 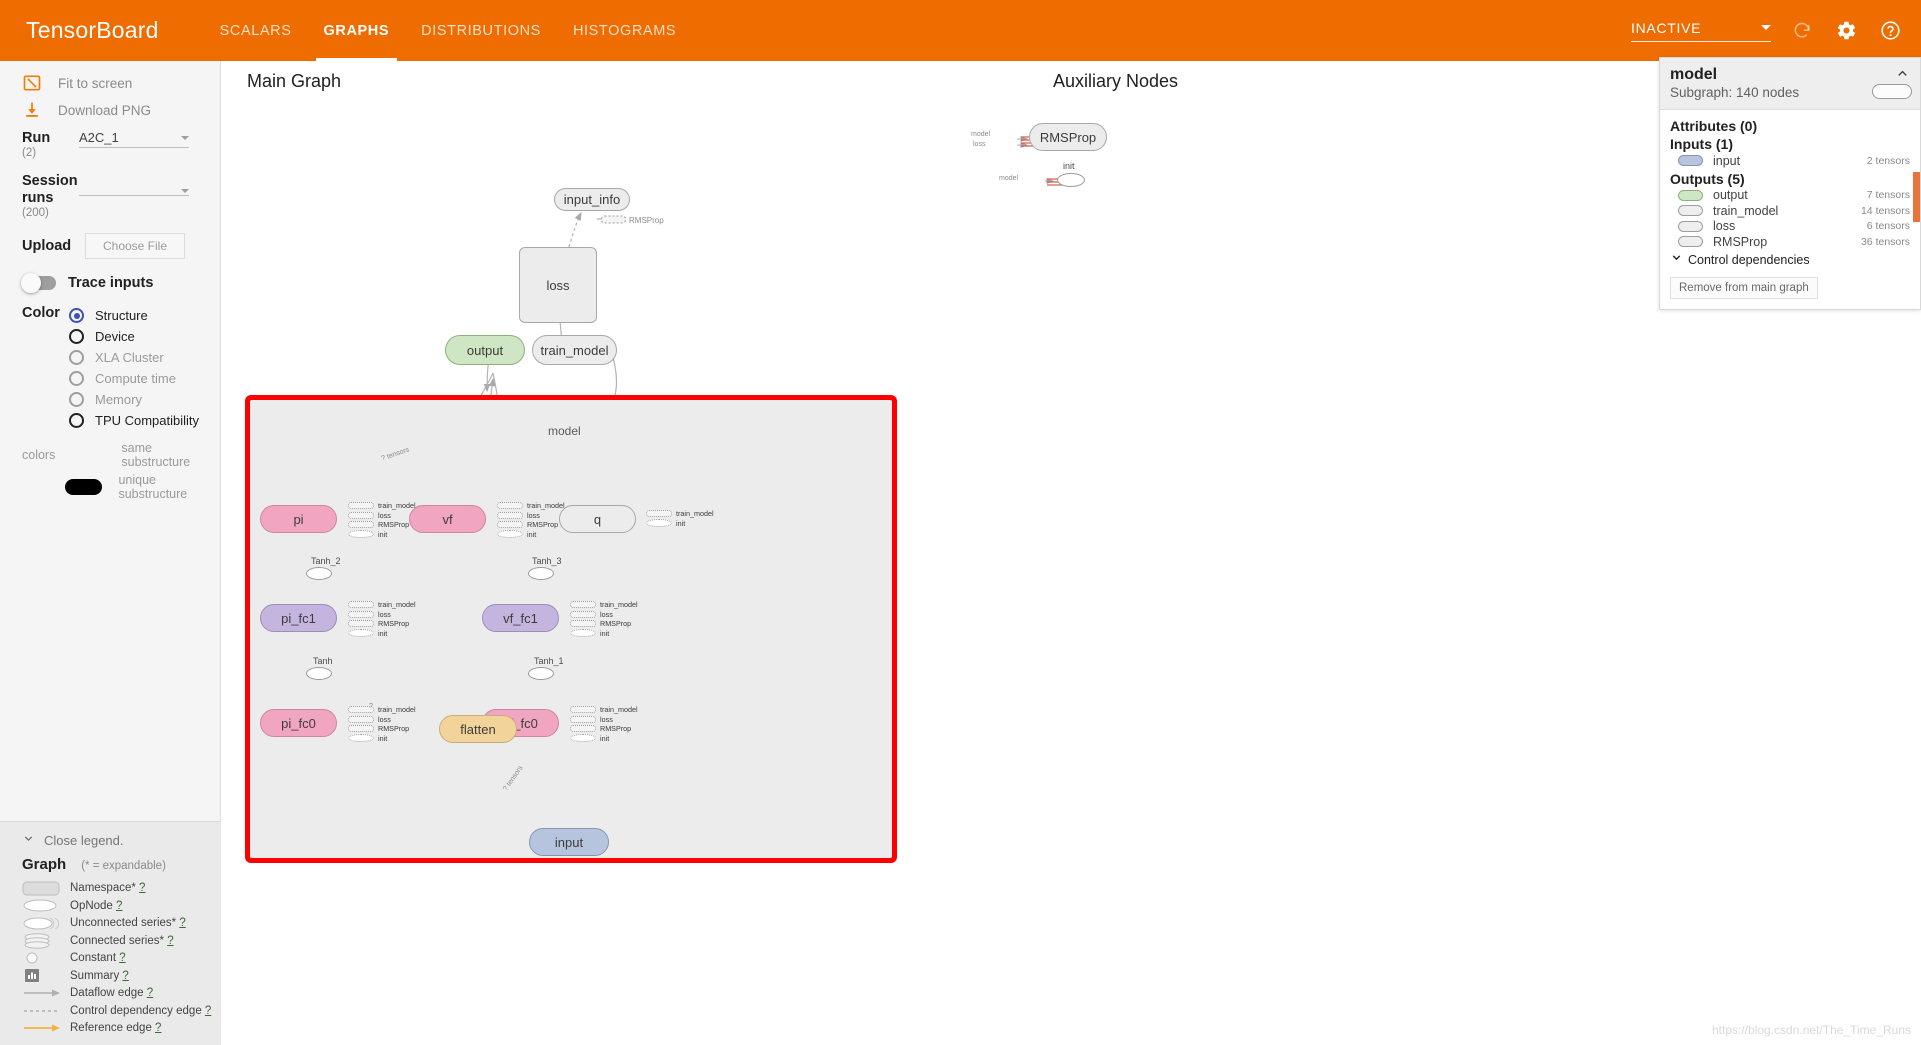 I want to click on color-label: Color, so click(x=41, y=313).